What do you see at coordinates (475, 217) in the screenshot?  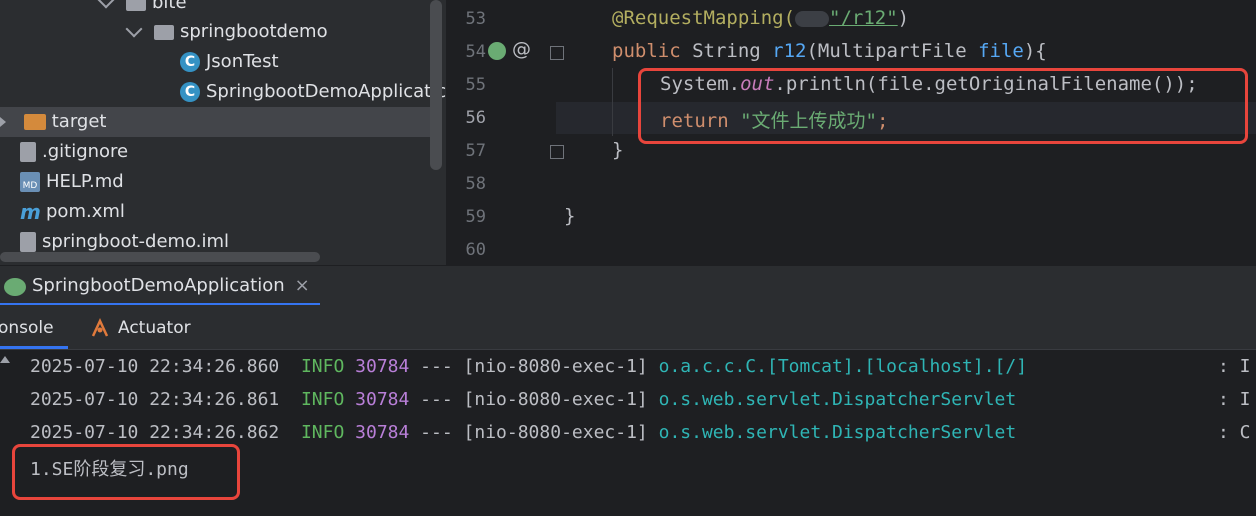 I see `line-number: 59` at bounding box center [475, 217].